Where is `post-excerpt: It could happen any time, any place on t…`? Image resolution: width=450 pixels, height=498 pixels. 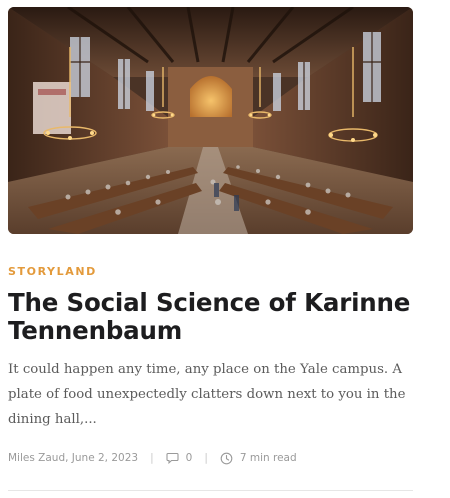 post-excerpt: It could happen any time, any place on t… is located at coordinates (207, 394).